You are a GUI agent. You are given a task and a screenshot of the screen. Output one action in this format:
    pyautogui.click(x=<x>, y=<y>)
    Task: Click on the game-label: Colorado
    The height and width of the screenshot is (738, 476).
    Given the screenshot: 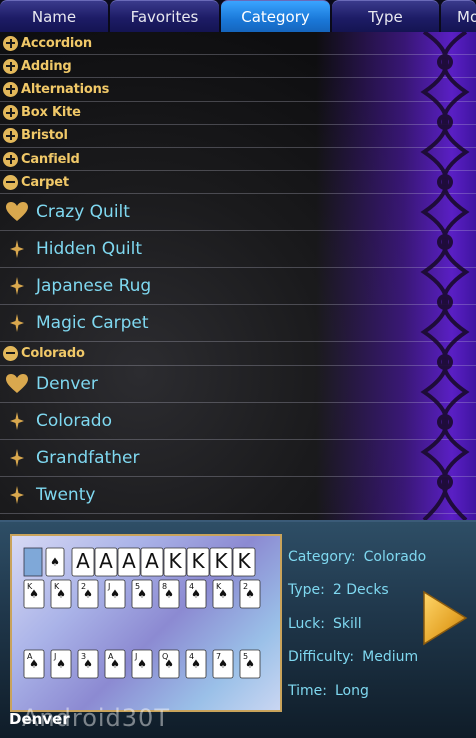 What is the action you would take?
    pyautogui.click(x=74, y=420)
    